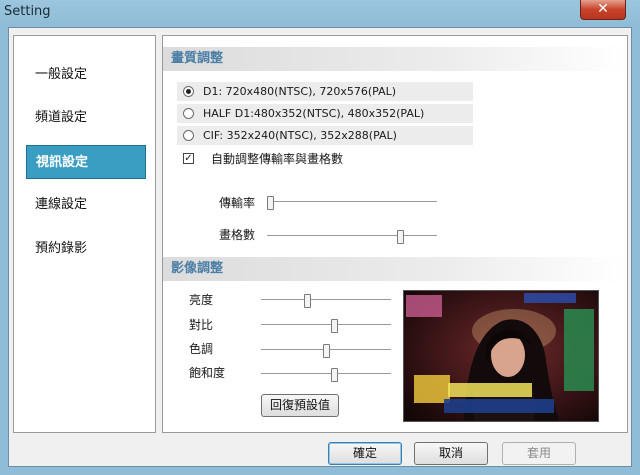  I want to click on reset-defaults-button: 回復預設值, so click(300, 405).